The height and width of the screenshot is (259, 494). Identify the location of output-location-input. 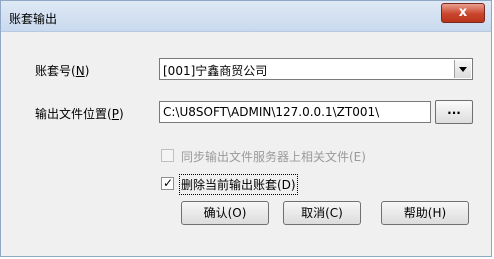
(295, 112).